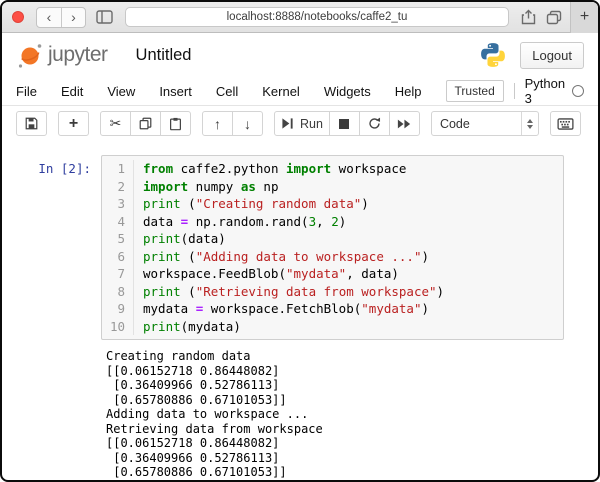 The image size is (600, 482). What do you see at coordinates (175, 91) in the screenshot?
I see `menu-item-insert: Insert` at bounding box center [175, 91].